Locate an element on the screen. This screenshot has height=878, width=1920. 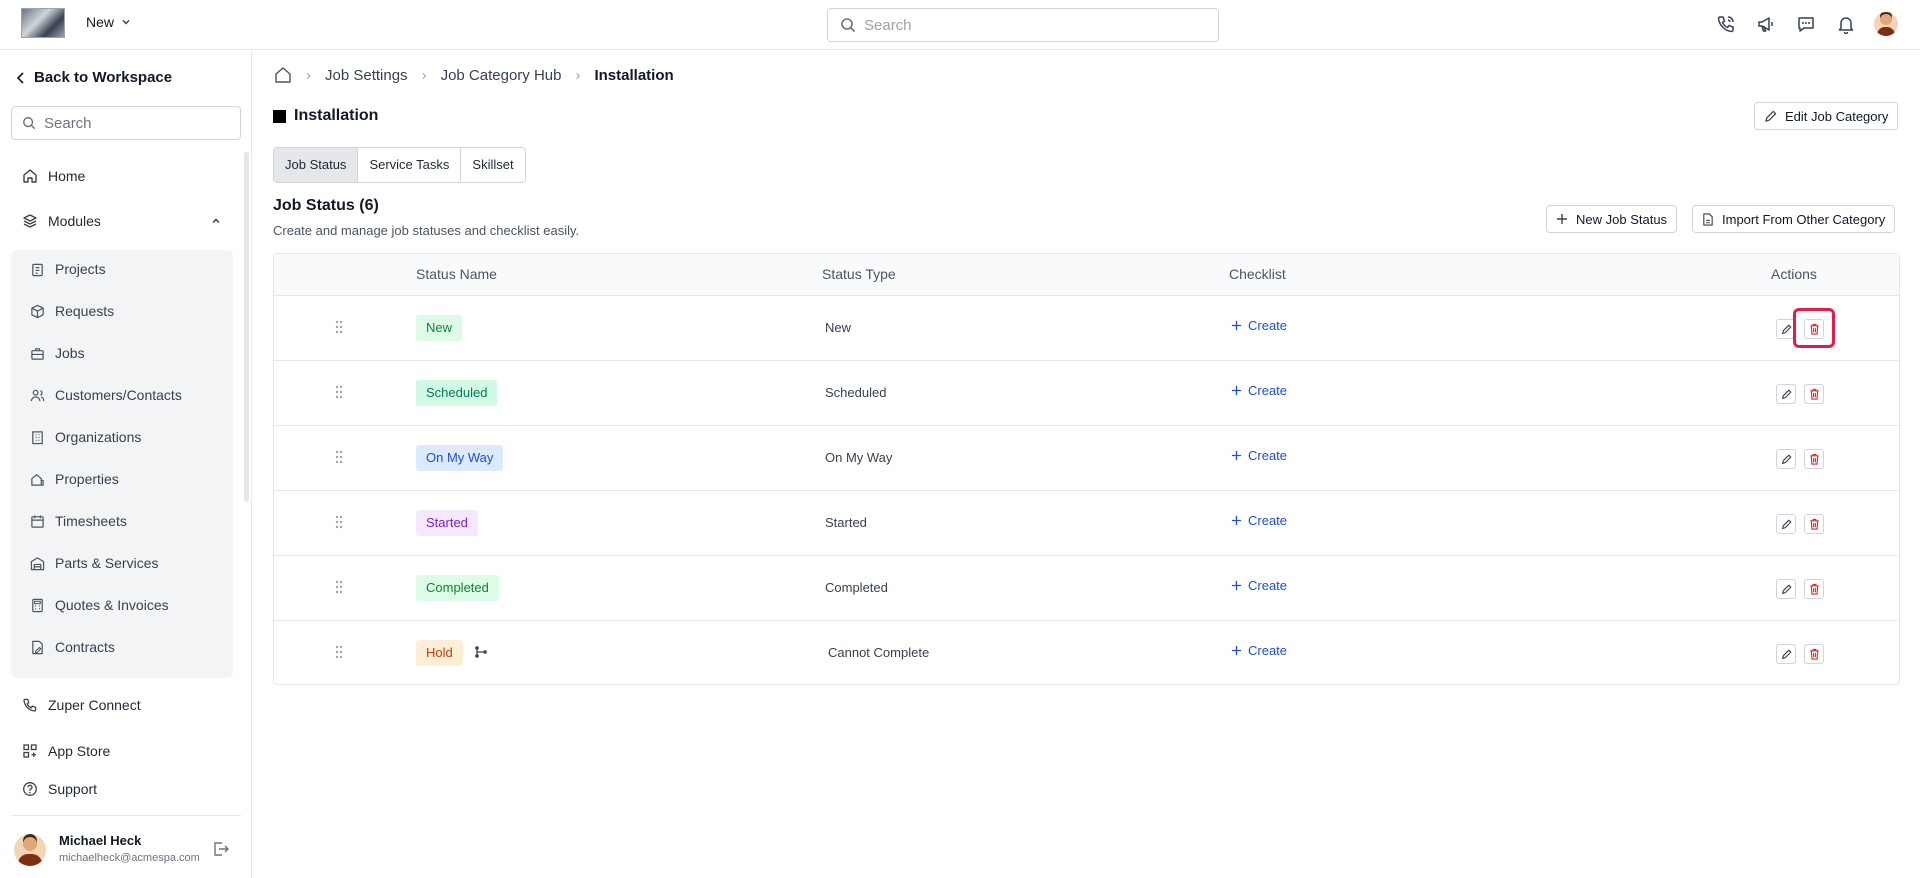
sidebar-item-zuper-connect: Zuper Connect is located at coordinates (81, 705).